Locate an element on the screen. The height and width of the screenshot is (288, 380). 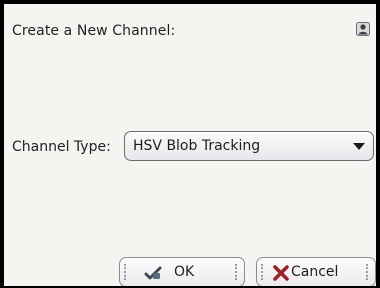
user-icon is located at coordinates (363, 29).